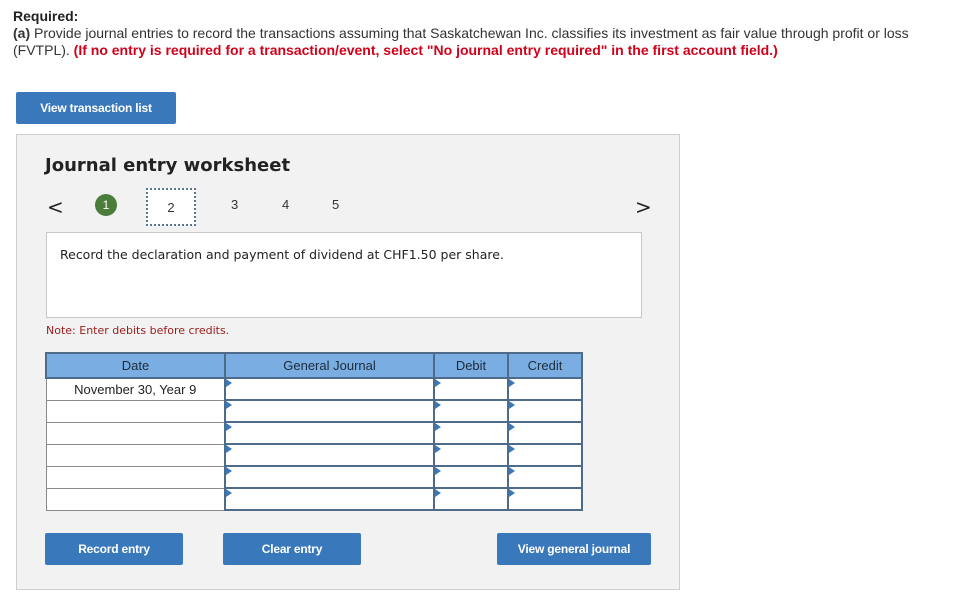  What do you see at coordinates (545, 365) in the screenshot?
I see `header-credit: Credit` at bounding box center [545, 365].